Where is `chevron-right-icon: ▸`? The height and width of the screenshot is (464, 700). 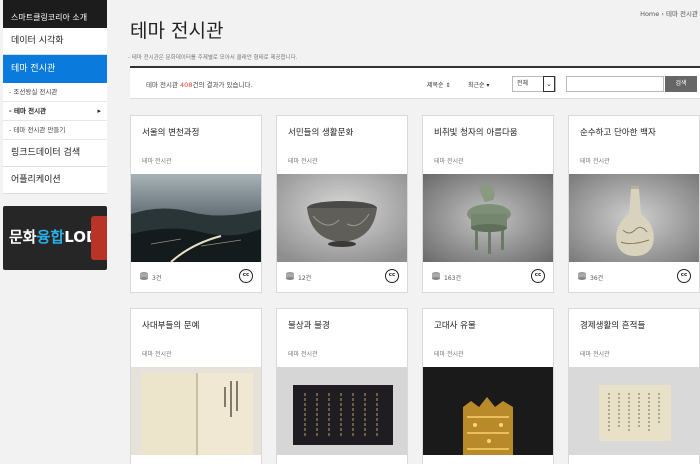
chevron-right-icon: ▸ is located at coordinates (99, 111).